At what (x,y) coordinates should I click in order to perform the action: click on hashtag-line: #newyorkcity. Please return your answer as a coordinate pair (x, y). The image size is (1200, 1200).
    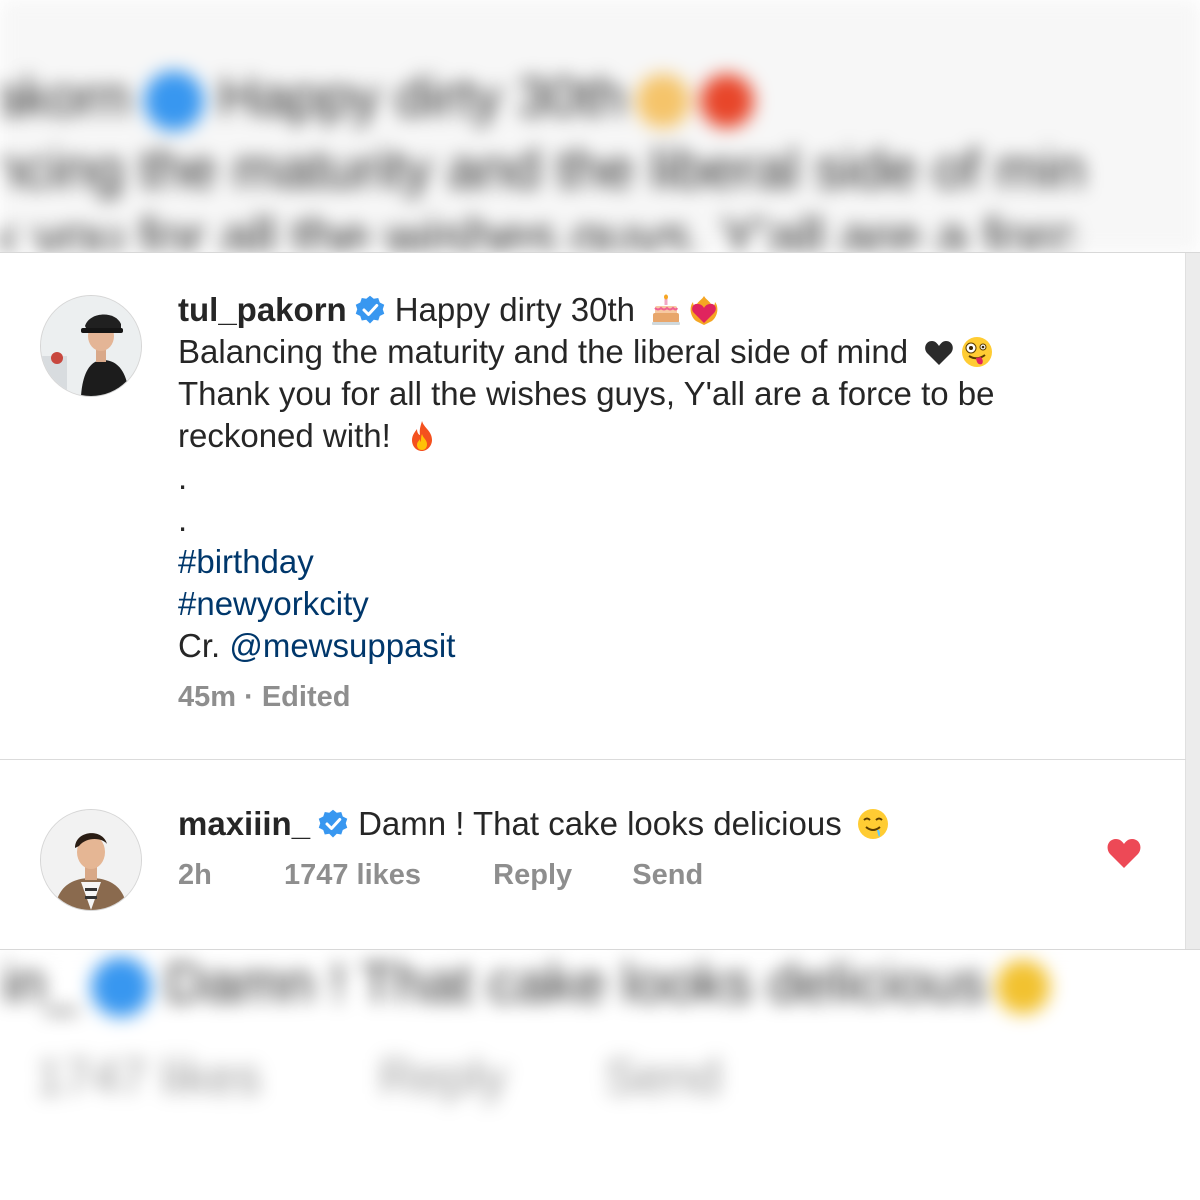
    Looking at the image, I should click on (658, 604).